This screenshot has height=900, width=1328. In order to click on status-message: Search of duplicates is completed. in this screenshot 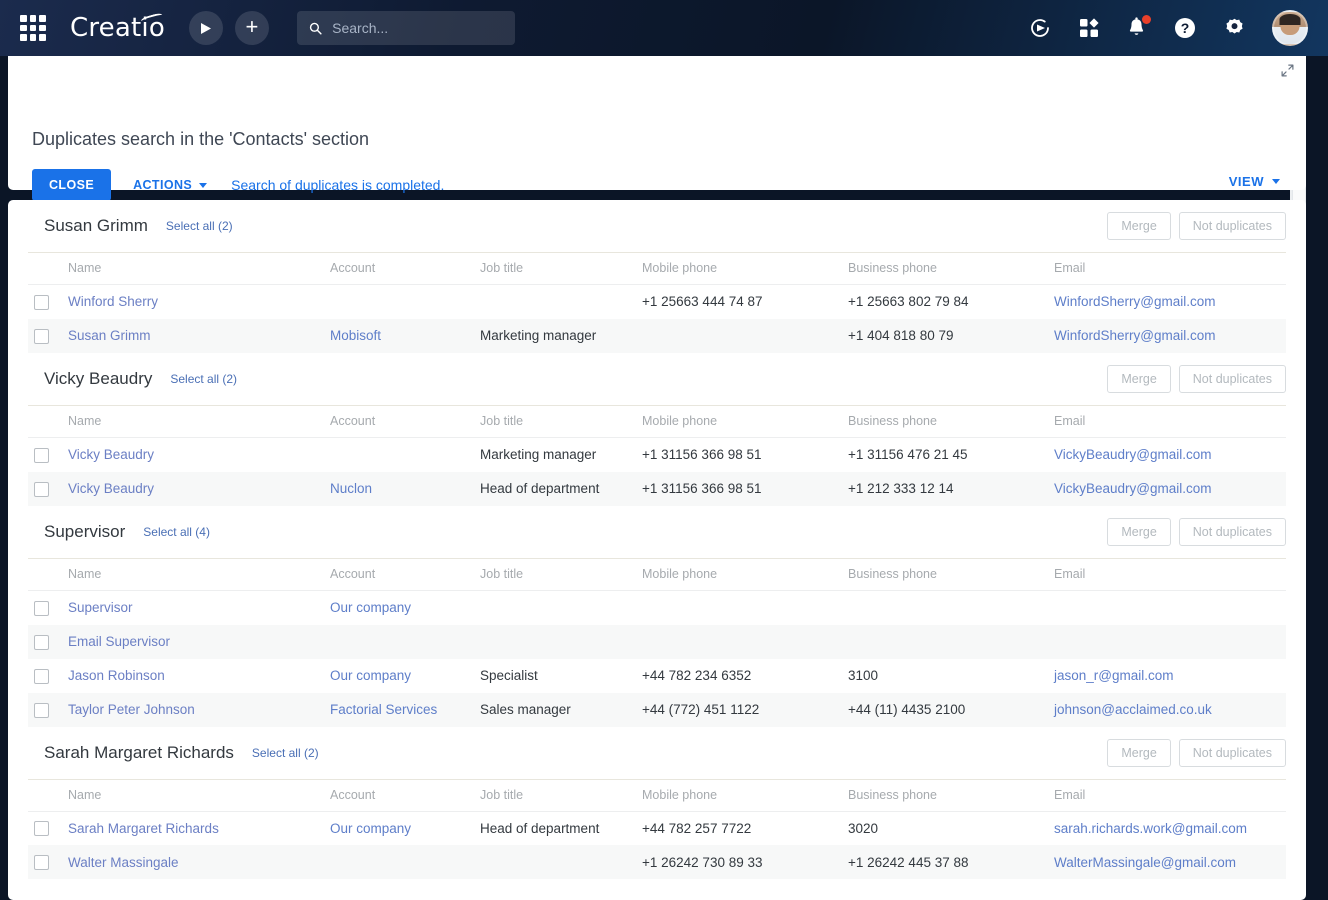, I will do `click(337, 185)`.